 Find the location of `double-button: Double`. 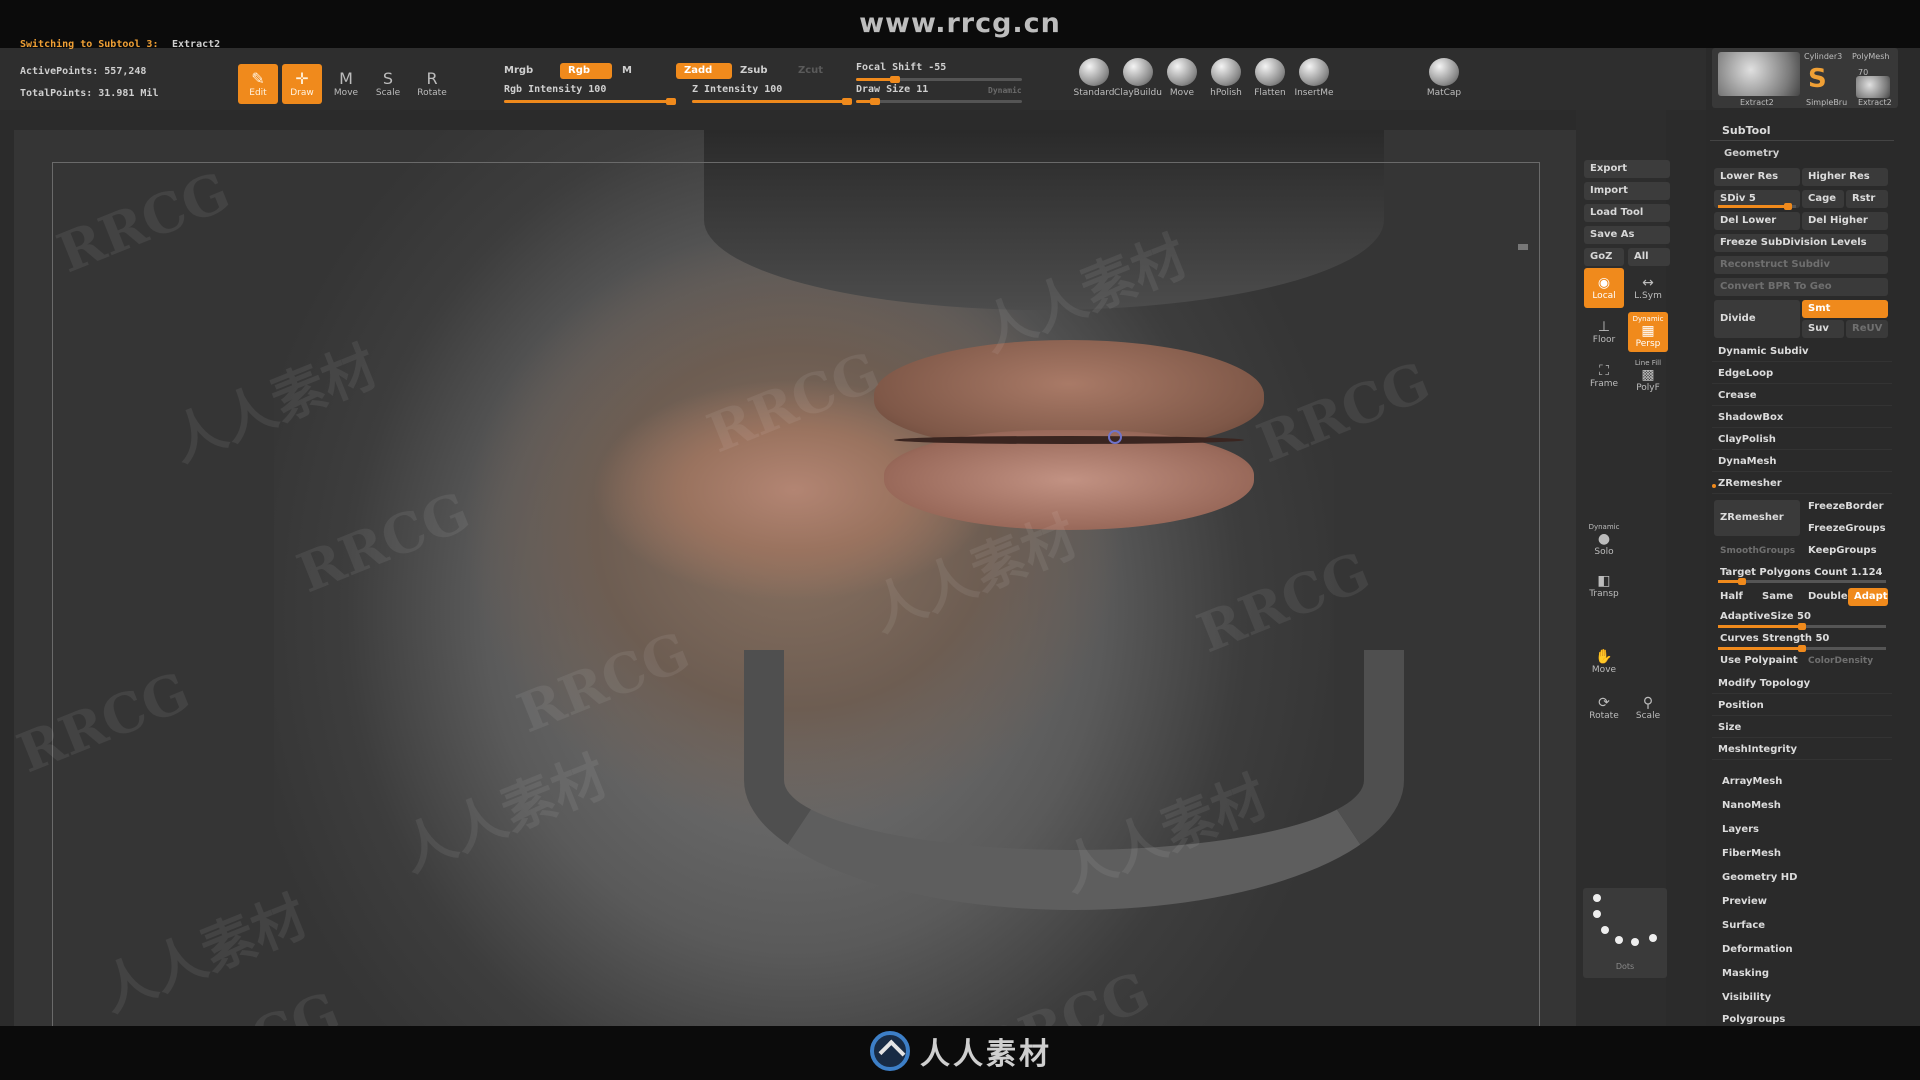

double-button: Double is located at coordinates (1825, 597).